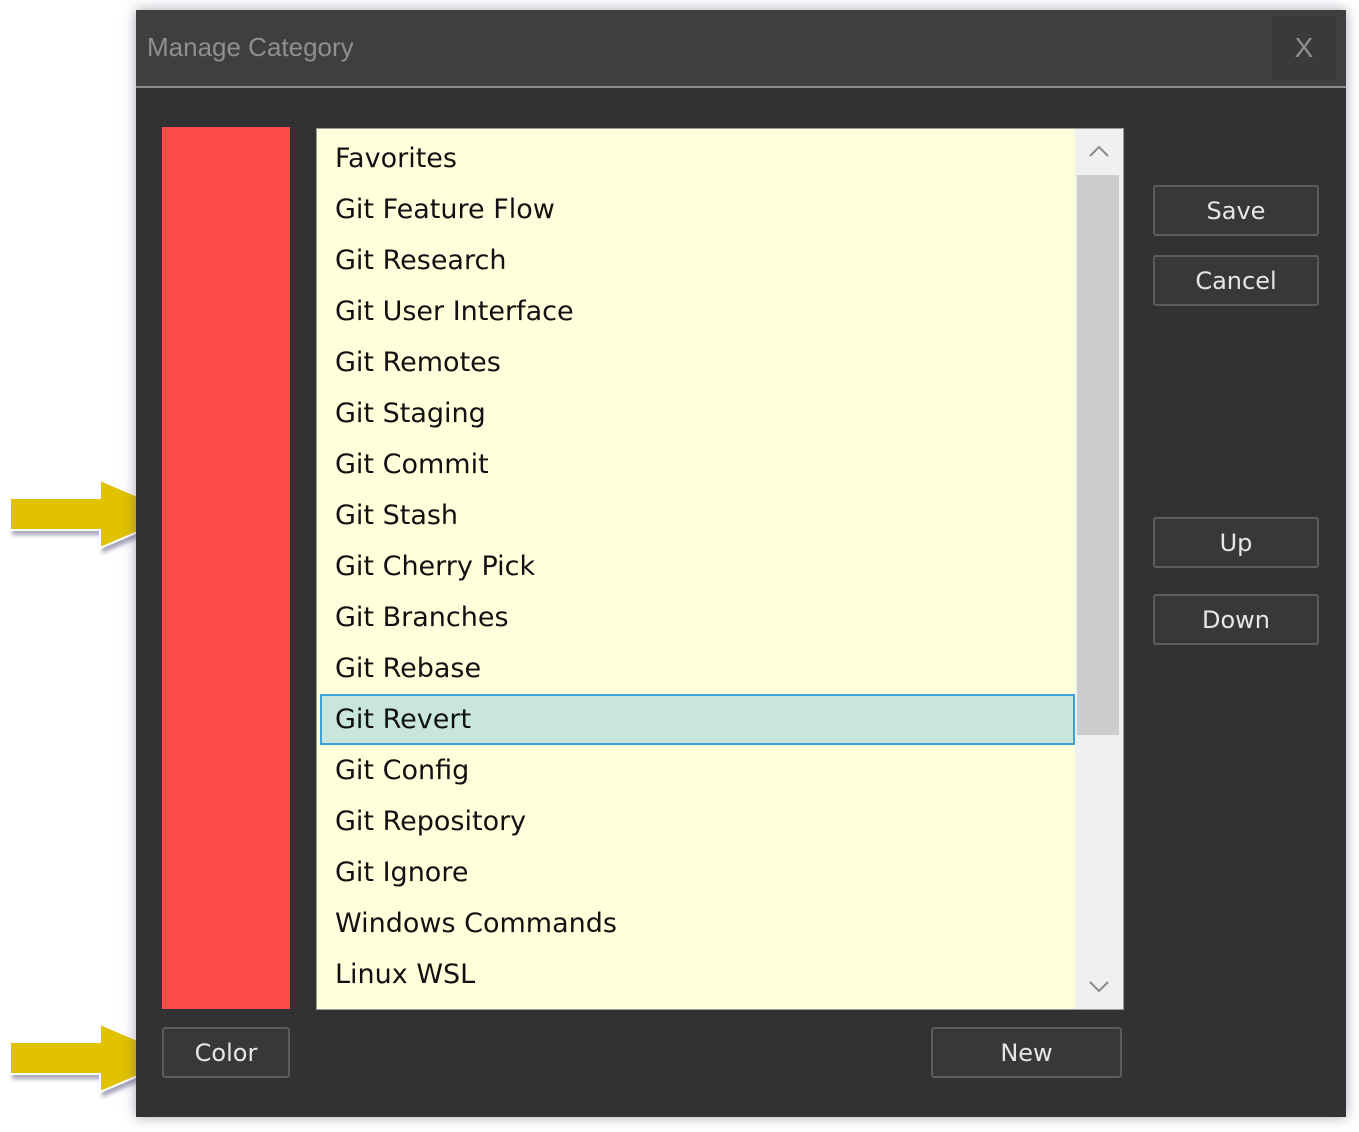 This screenshot has width=1359, height=1132. I want to click on list-item: Git Branches, so click(697, 617).